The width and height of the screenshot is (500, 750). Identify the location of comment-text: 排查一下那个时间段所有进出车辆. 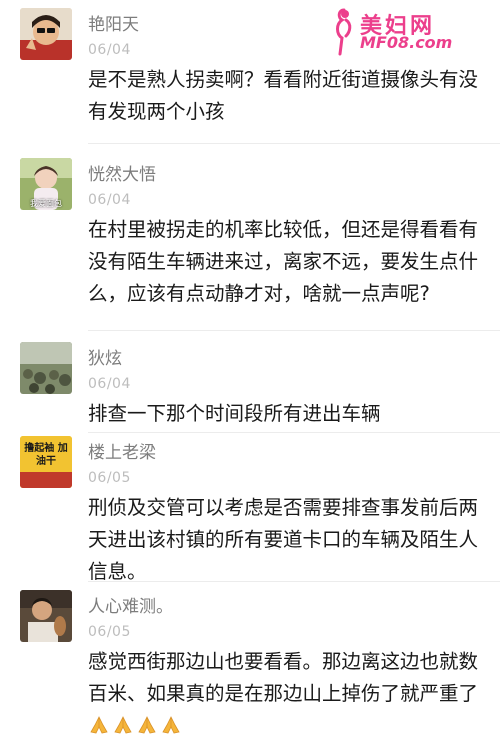
(234, 413).